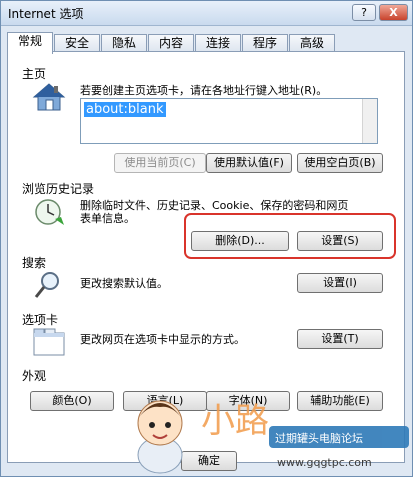  I want to click on watermark-url: www.gqgtpc.com, so click(324, 462).